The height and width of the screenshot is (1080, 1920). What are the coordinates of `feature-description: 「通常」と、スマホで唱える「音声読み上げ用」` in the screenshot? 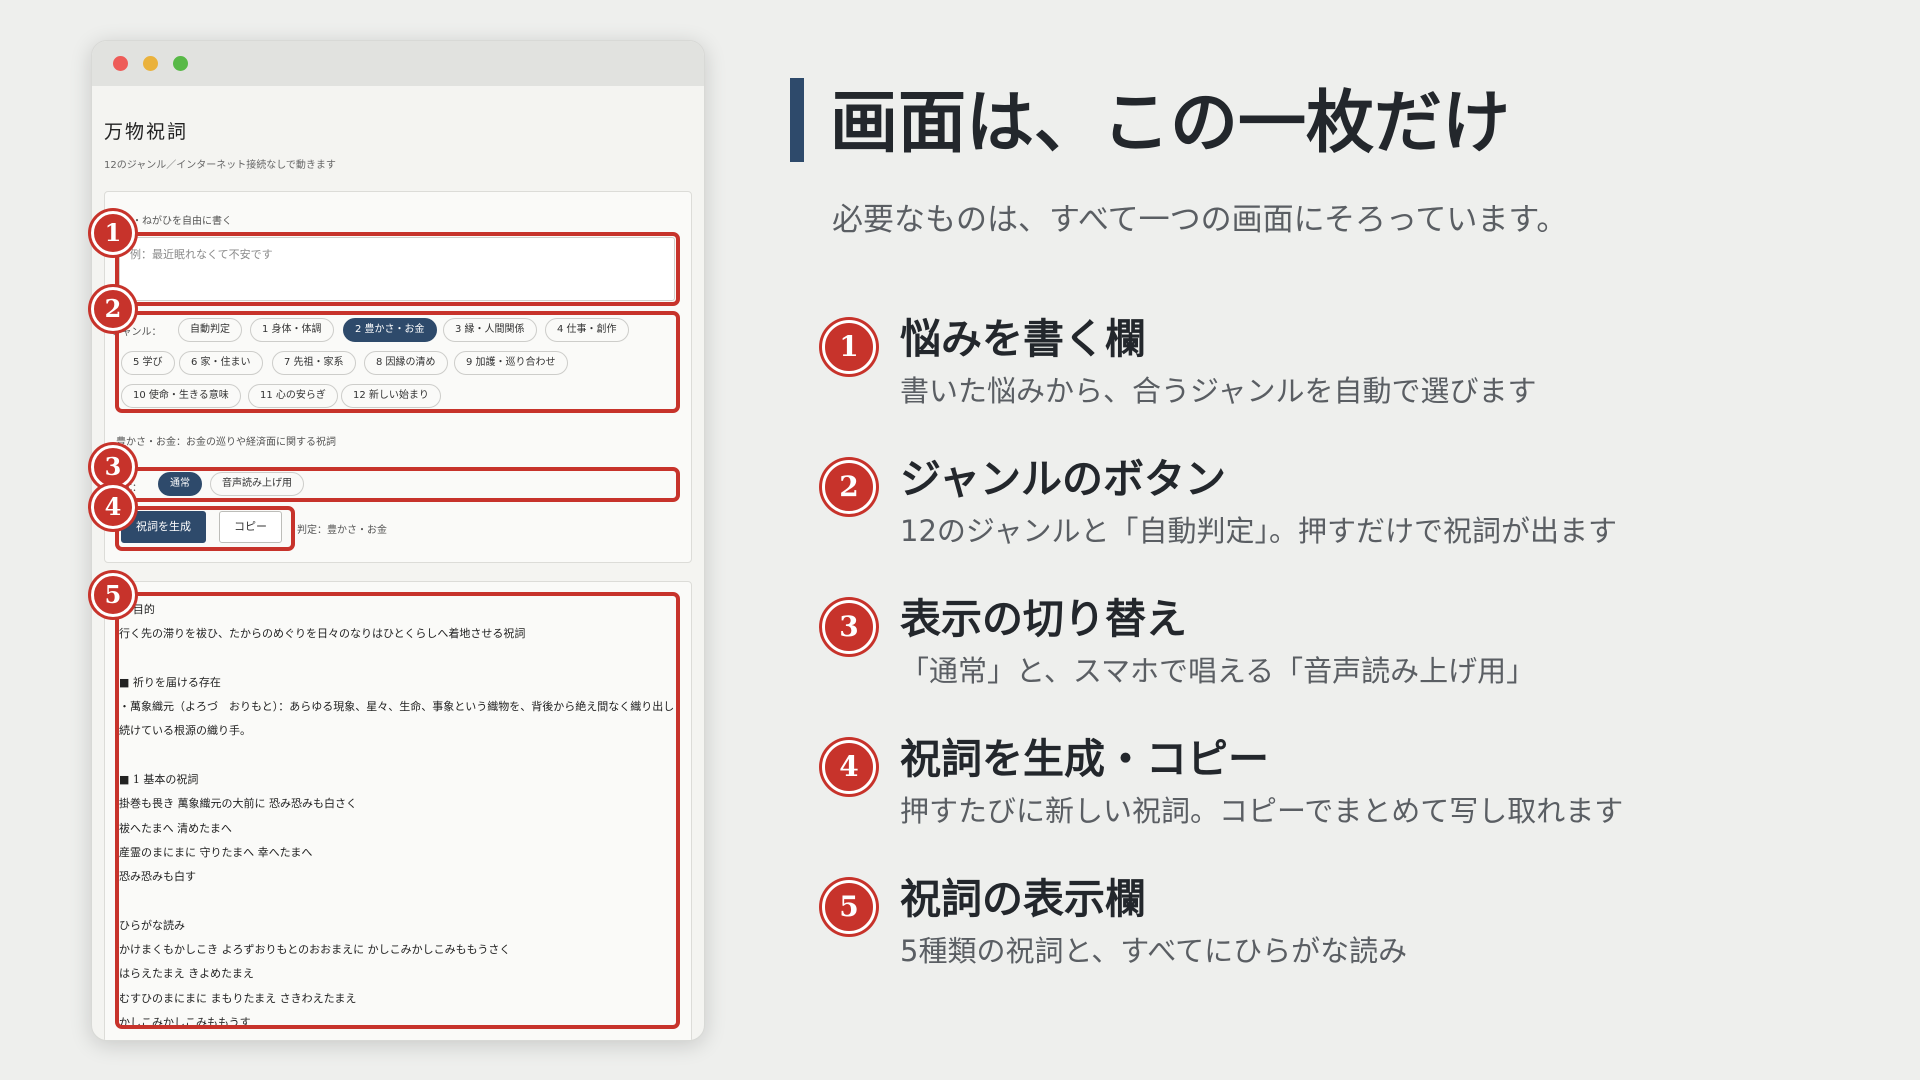 It's located at (1218, 671).